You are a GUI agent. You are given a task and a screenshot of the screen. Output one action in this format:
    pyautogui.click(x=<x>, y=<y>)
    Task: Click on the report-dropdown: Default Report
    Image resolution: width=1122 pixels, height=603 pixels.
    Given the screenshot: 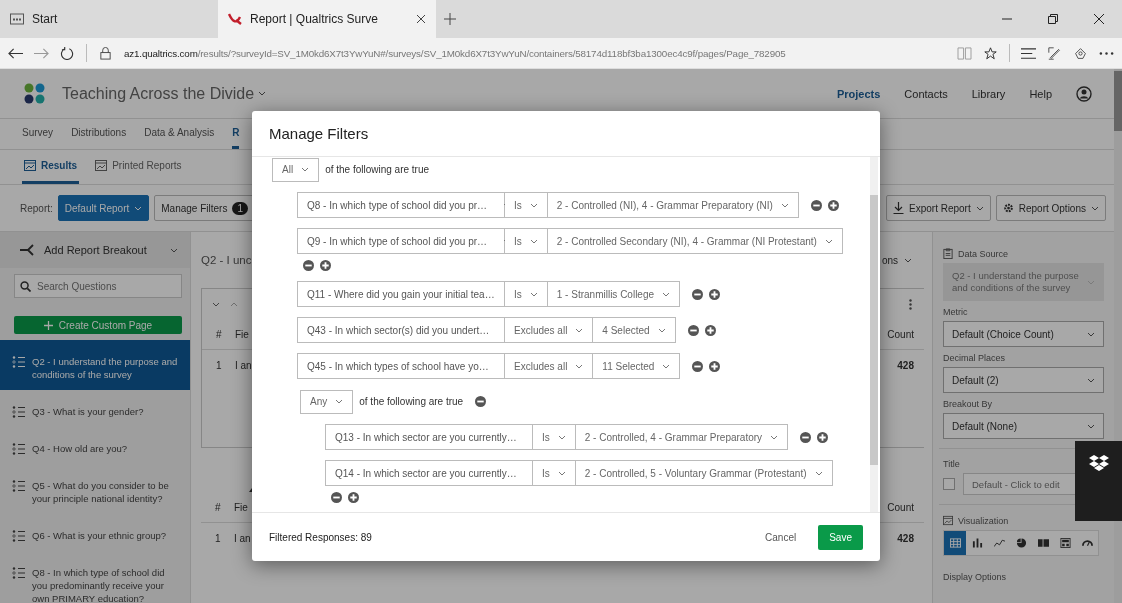 What is the action you would take?
    pyautogui.click(x=103, y=208)
    